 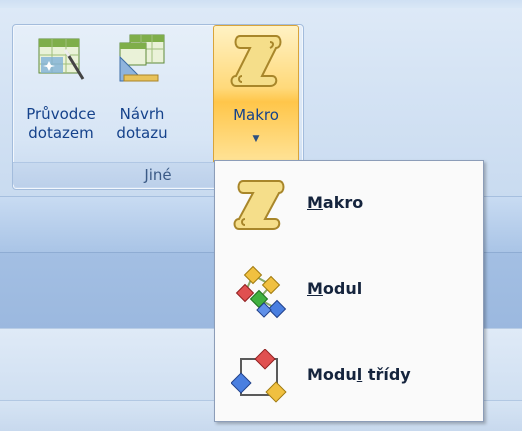 I want to click on menu-item-module: Modul, so click(x=349, y=290).